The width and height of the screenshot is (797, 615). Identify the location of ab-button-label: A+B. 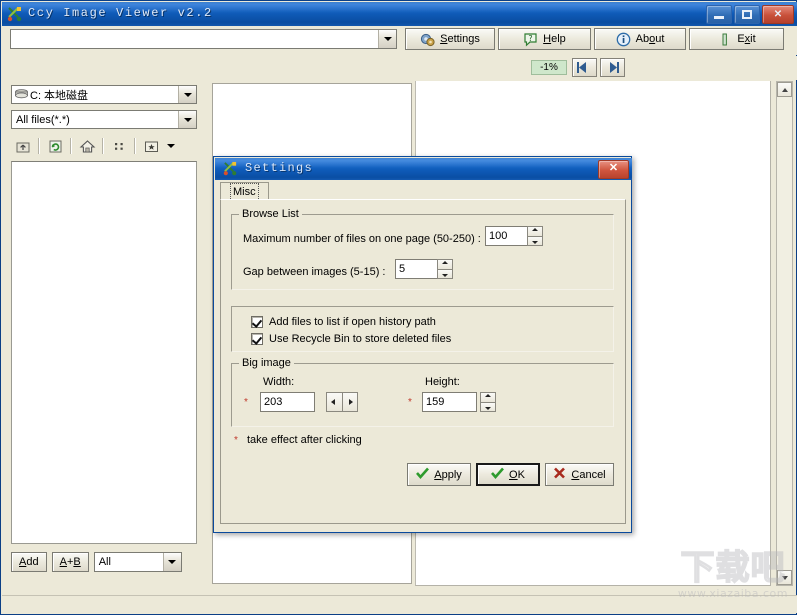
(70, 562).